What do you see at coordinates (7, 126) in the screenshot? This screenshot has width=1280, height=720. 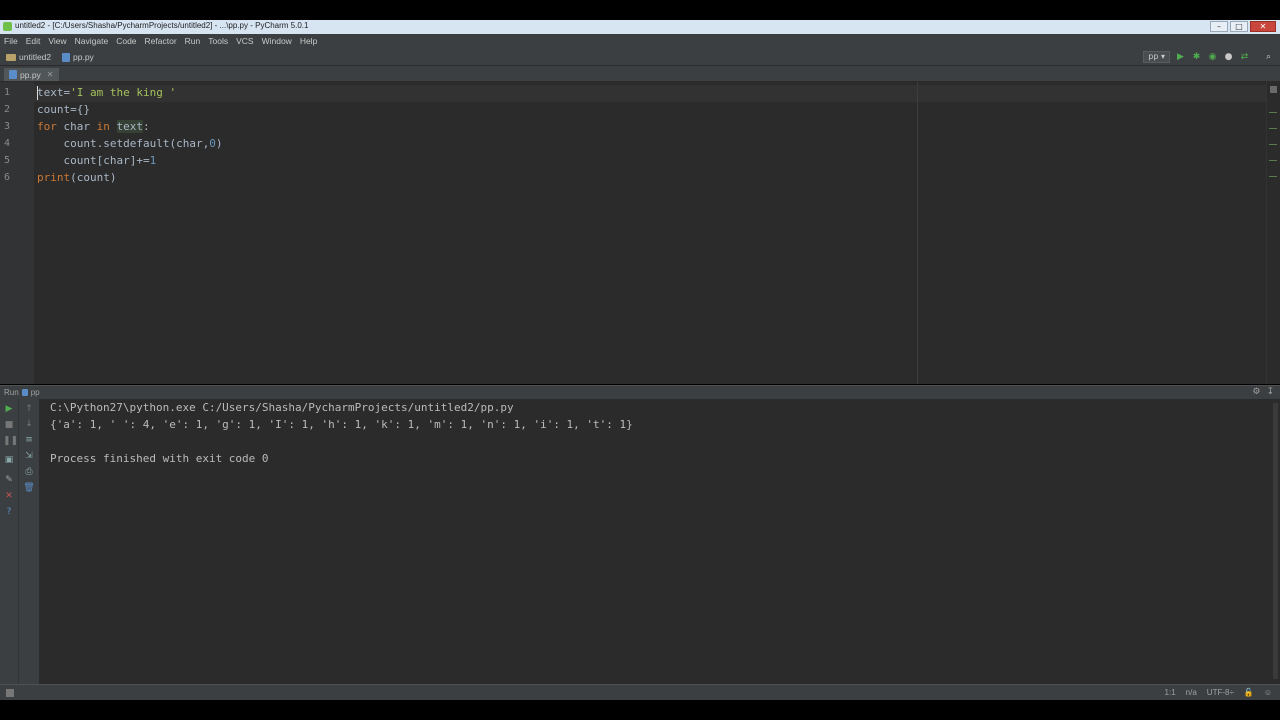 I see `line-number: 3` at bounding box center [7, 126].